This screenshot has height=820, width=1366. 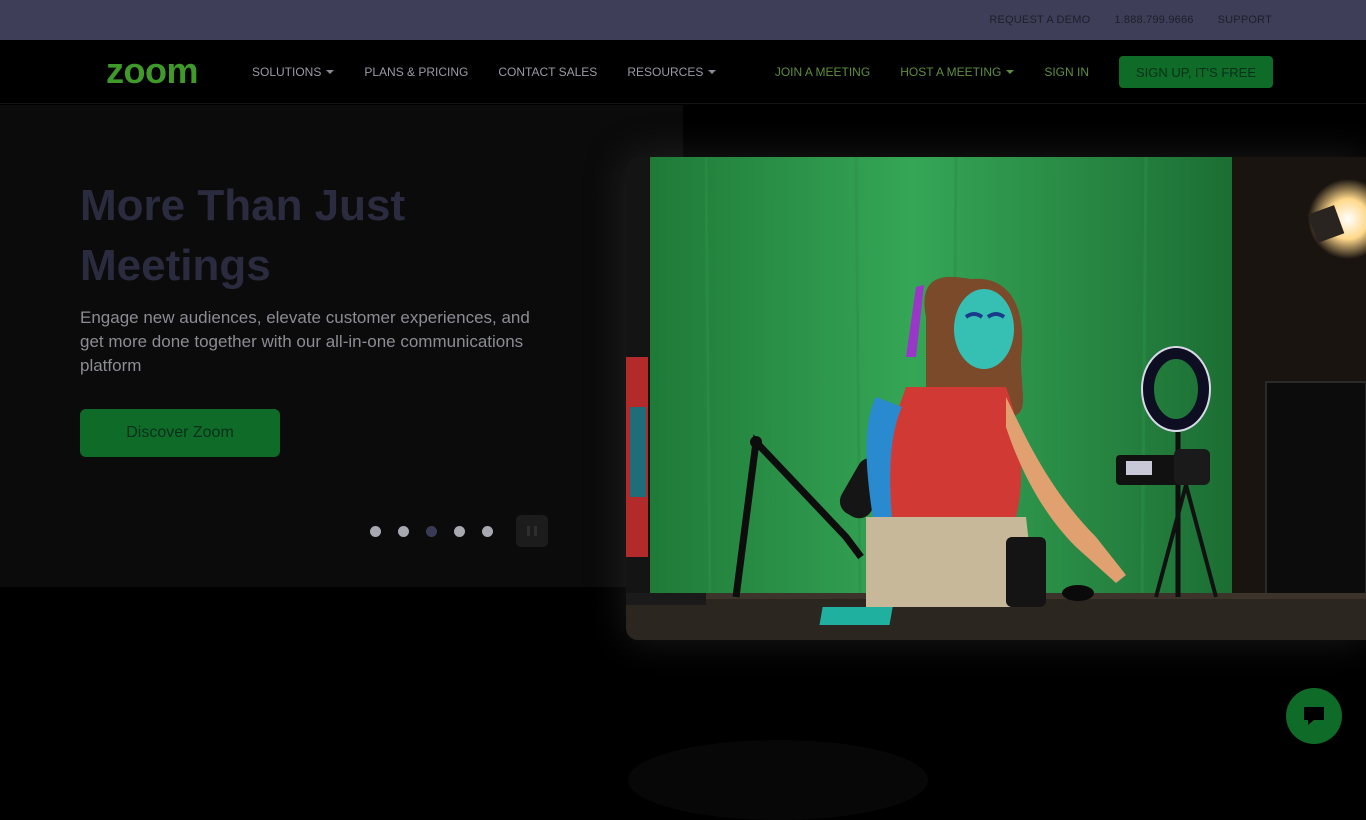 I want to click on utility-links: REQUEST A DEMO 1.888.799.9666 SUPPORT, so click(x=1130, y=20).